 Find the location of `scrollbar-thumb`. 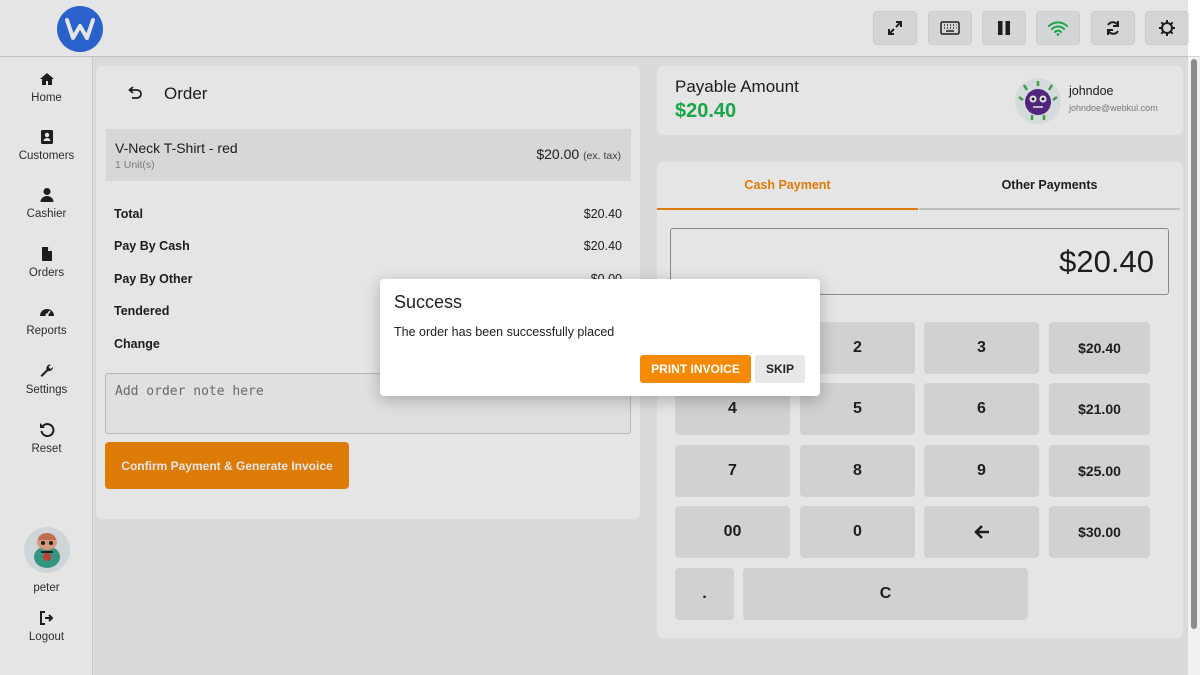

scrollbar-thumb is located at coordinates (1194, 344).